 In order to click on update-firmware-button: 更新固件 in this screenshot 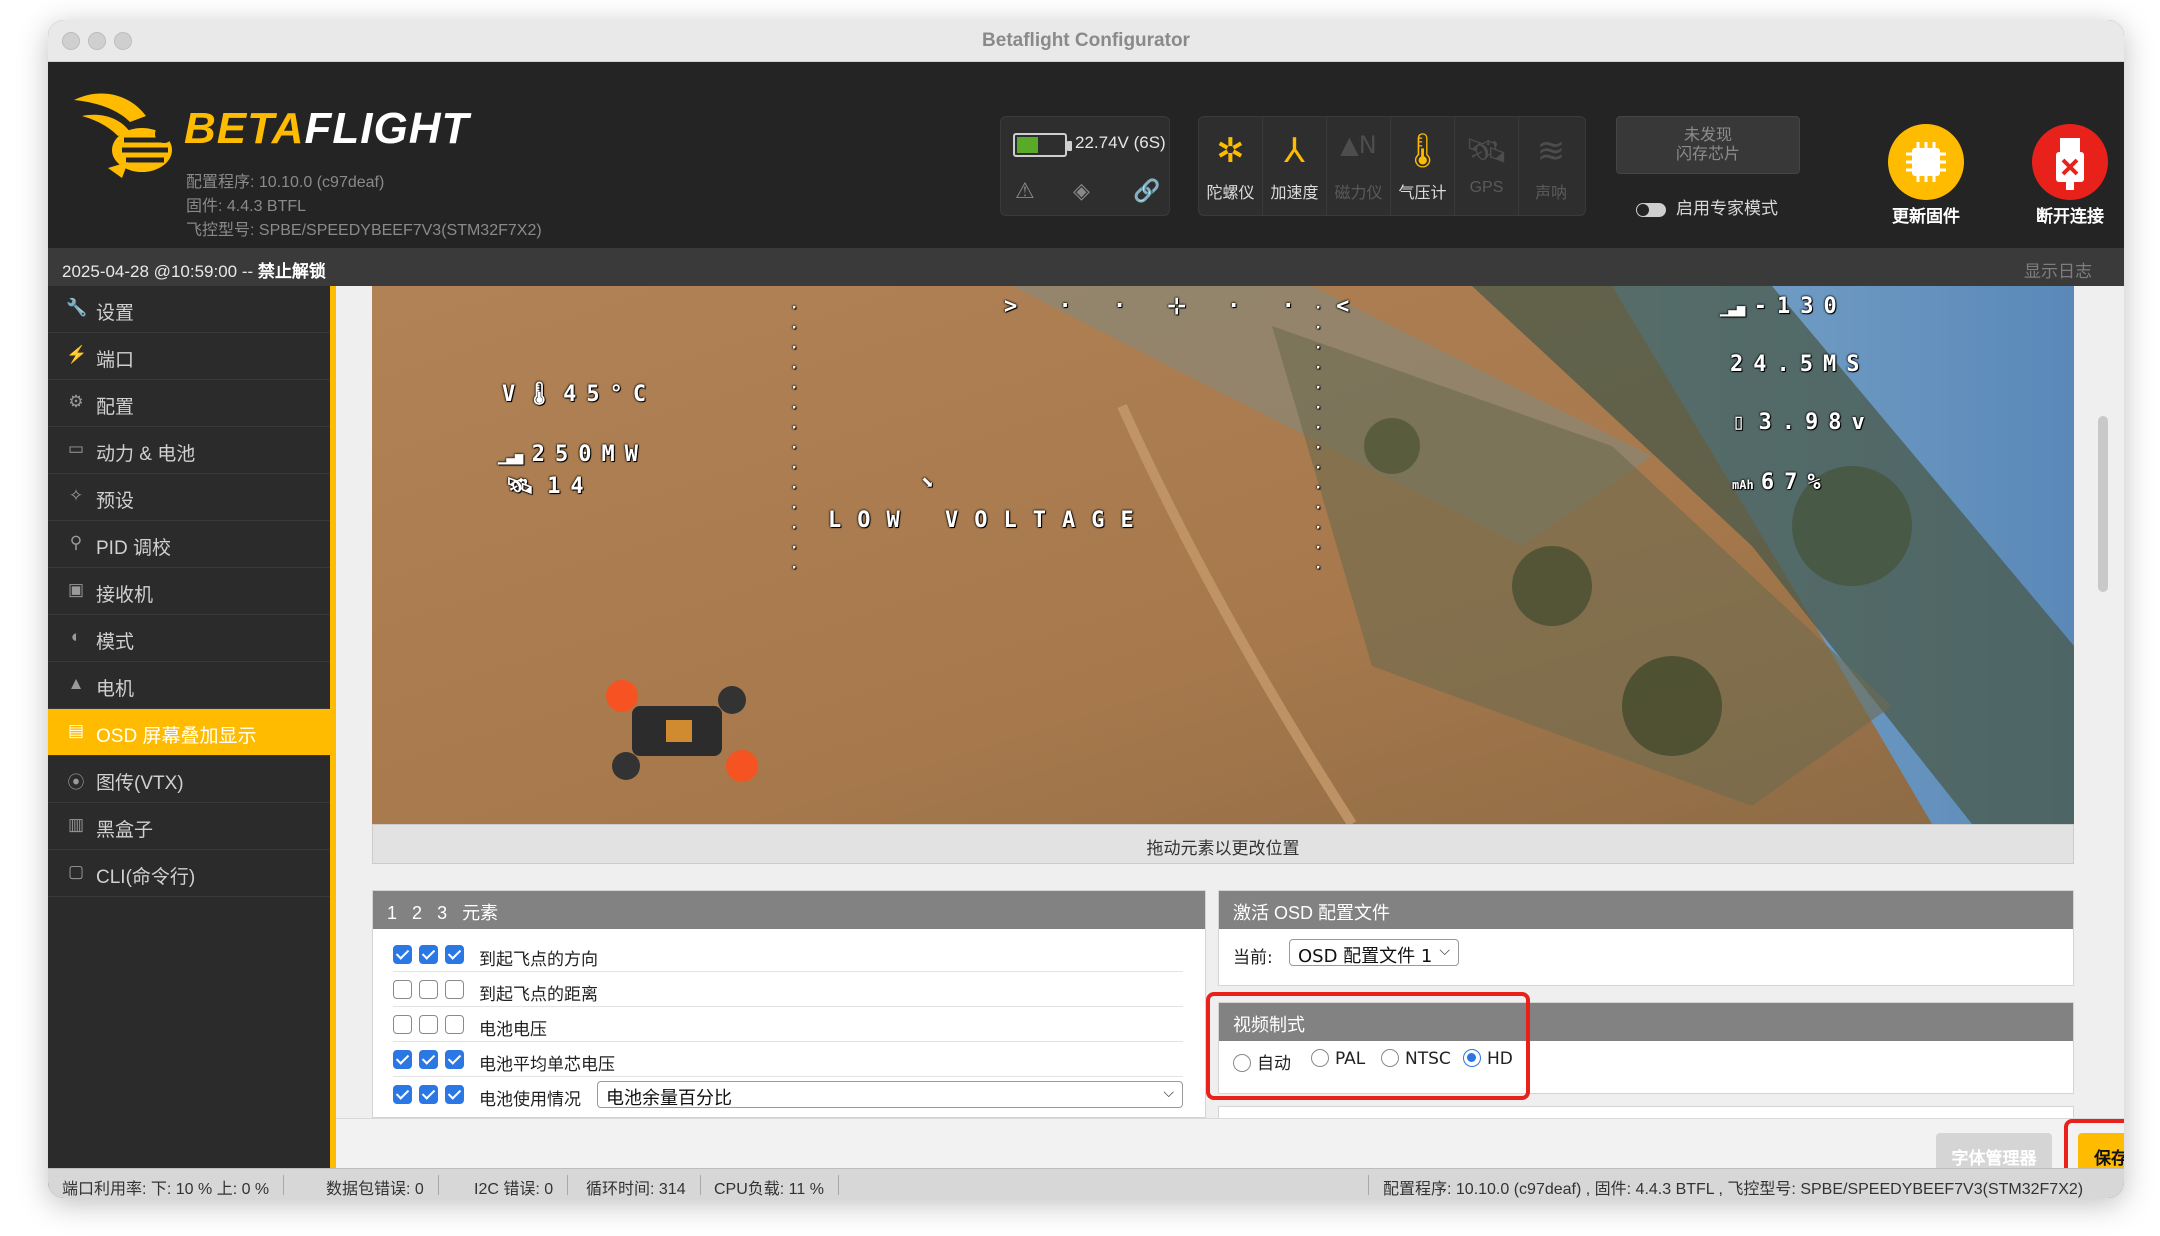, I will do `click(1926, 175)`.